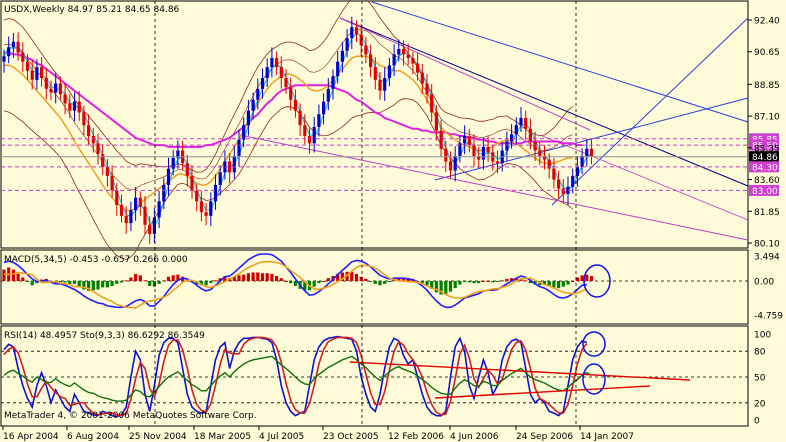 The width and height of the screenshot is (786, 442). I want to click on macd-axis-label: 0.00, so click(764, 283).